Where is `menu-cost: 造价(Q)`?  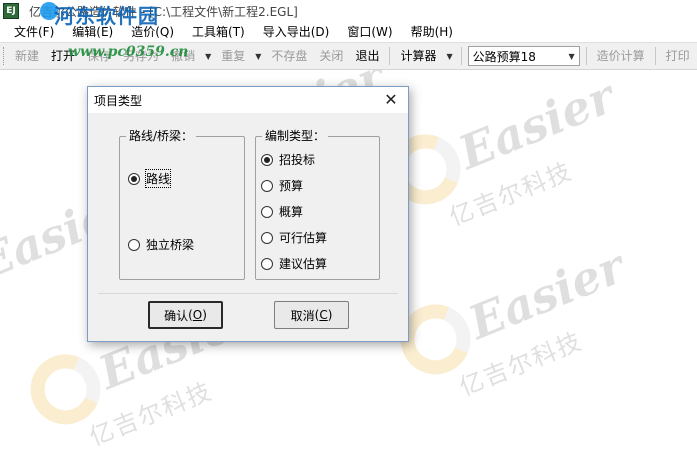 menu-cost: 造价(Q) is located at coordinates (152, 32).